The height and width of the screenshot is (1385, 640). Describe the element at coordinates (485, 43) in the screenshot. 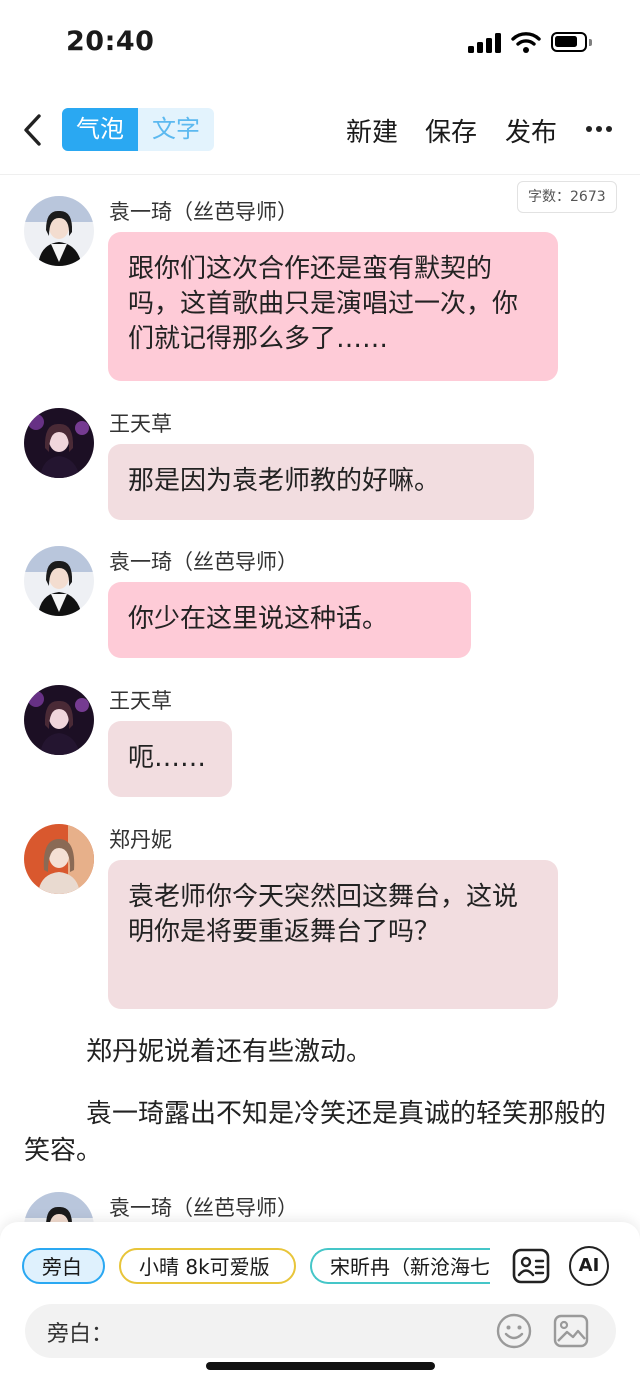

I see `cellular-signal-icon` at that location.